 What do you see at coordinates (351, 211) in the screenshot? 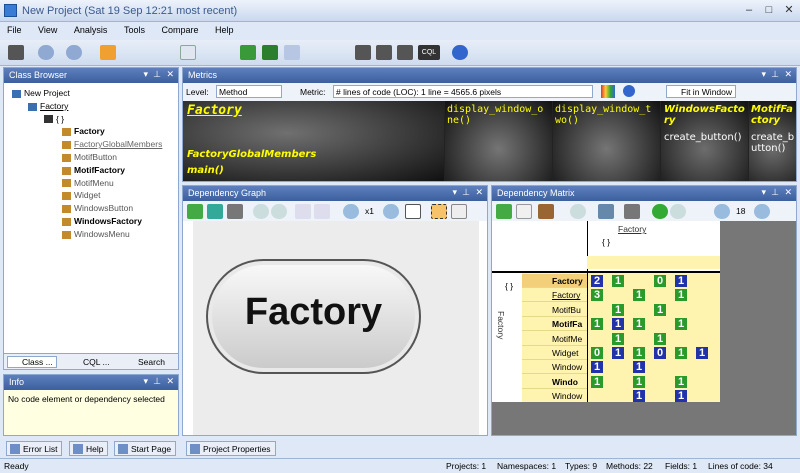
I see `zoom-in-icon` at bounding box center [351, 211].